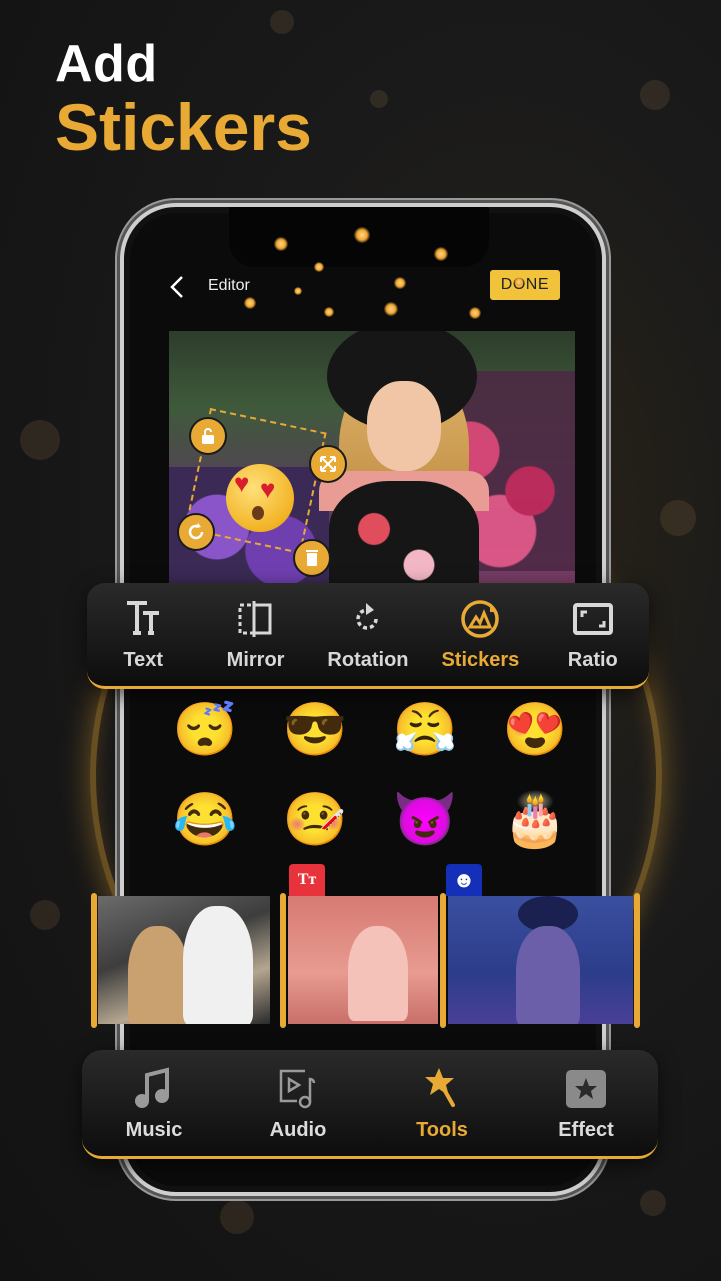 The image size is (721, 1281). What do you see at coordinates (106, 64) in the screenshot?
I see `headline-line1: Add` at bounding box center [106, 64].